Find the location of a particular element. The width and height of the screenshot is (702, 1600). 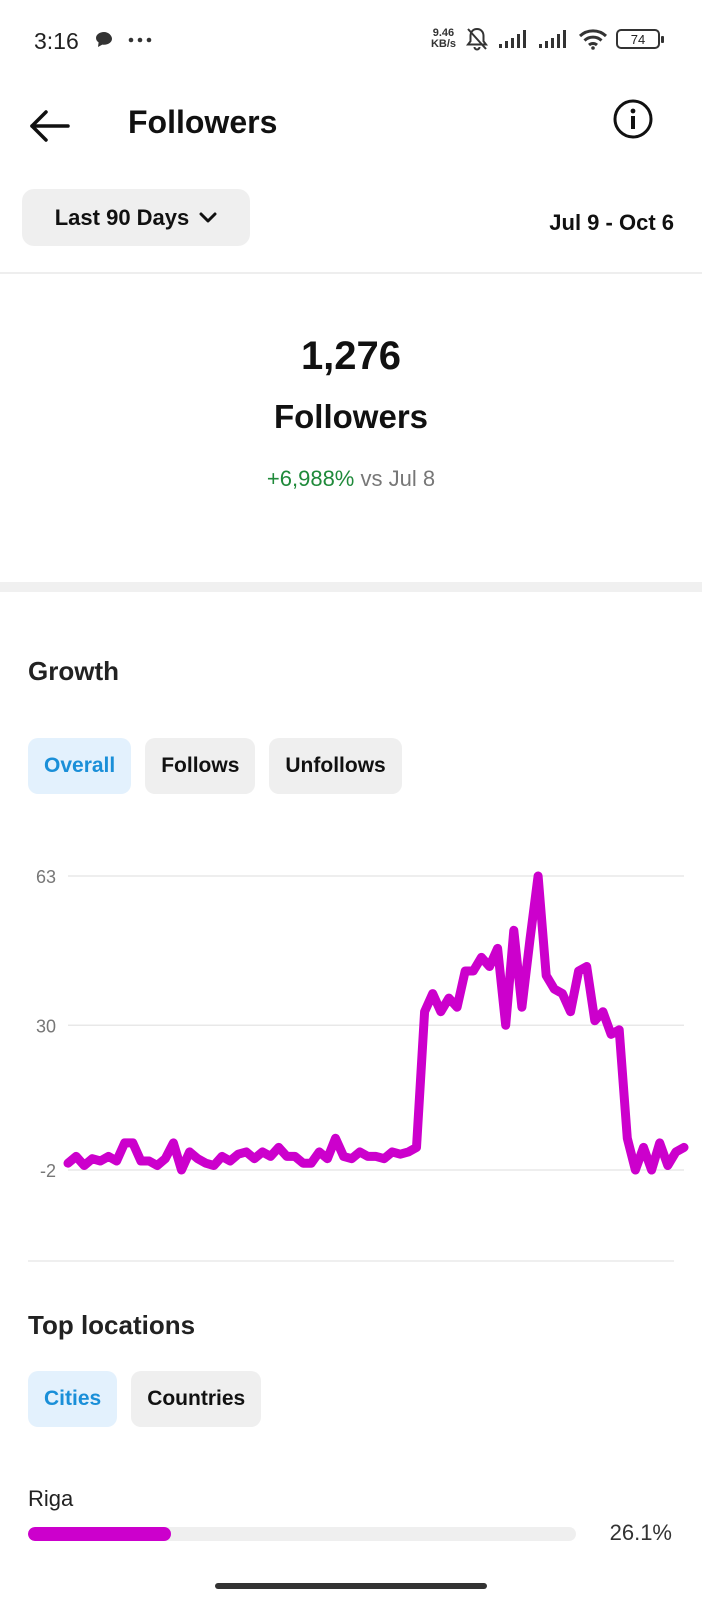

battery-icon: 74 is located at coordinates (640, 39).